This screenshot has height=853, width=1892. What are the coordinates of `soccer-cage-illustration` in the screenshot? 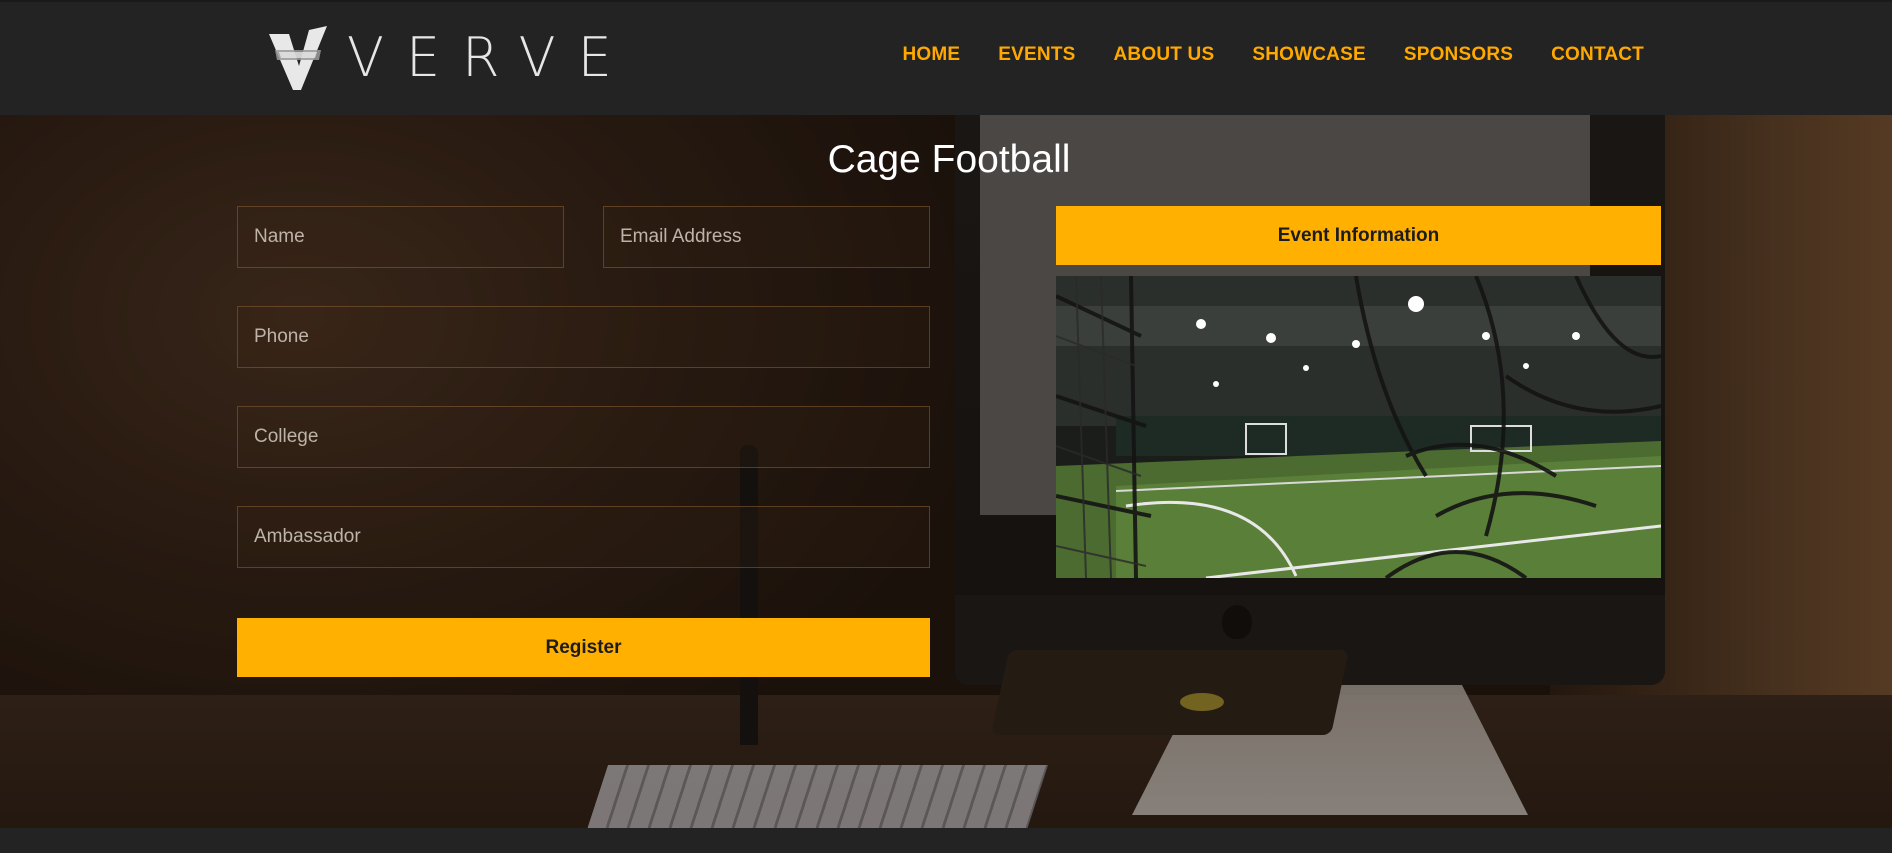 It's located at (1358, 427).